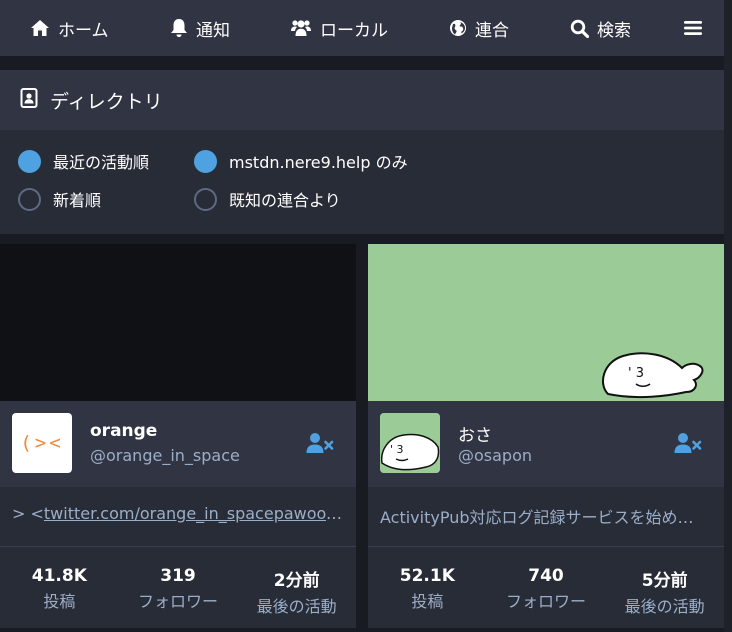 The width and height of the screenshot is (732, 632). Describe the element at coordinates (178, 322) in the screenshot. I see `account-banner` at that location.